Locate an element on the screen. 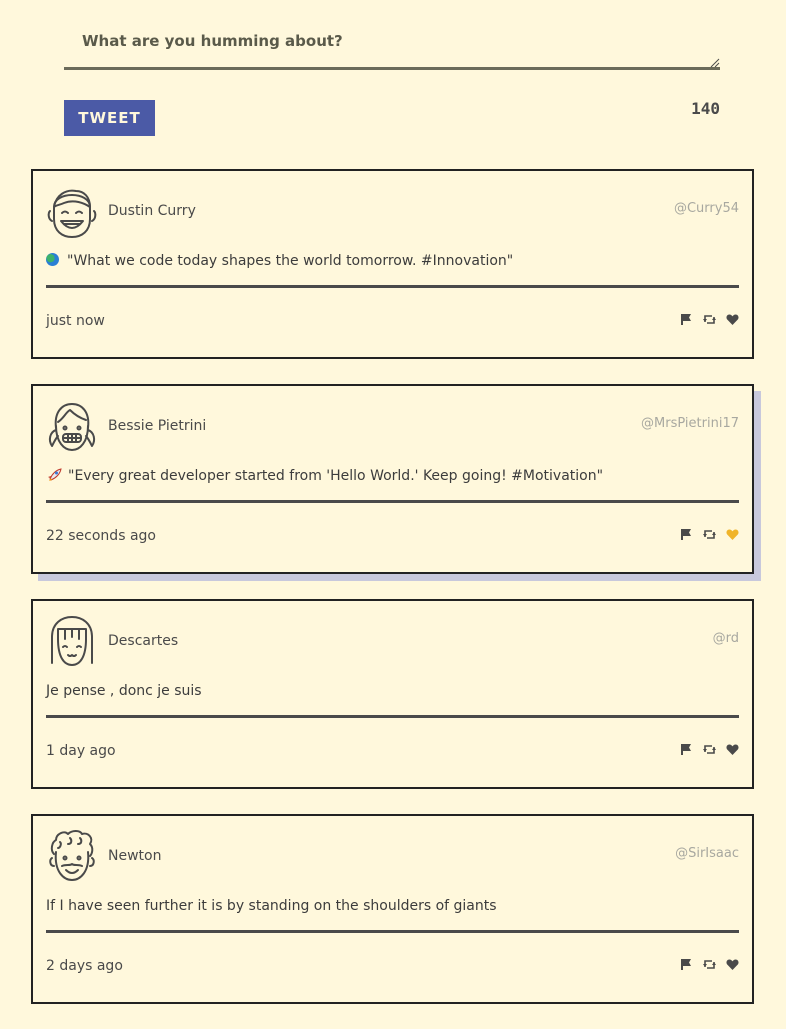 The width and height of the screenshot is (786, 1029). bob-hair-avatar-icon is located at coordinates (72, 641).